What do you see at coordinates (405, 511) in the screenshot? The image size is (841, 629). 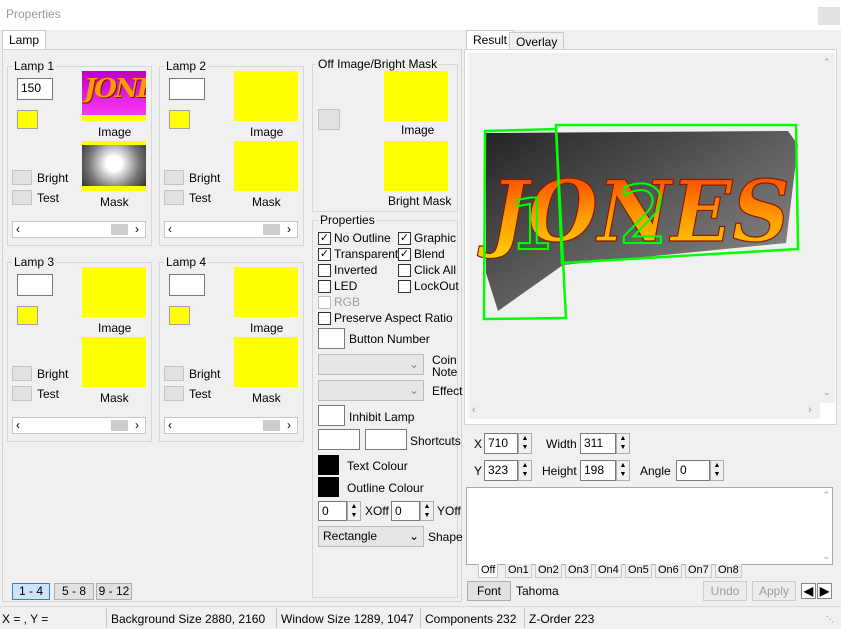 I see `yoff-input: 0` at bounding box center [405, 511].